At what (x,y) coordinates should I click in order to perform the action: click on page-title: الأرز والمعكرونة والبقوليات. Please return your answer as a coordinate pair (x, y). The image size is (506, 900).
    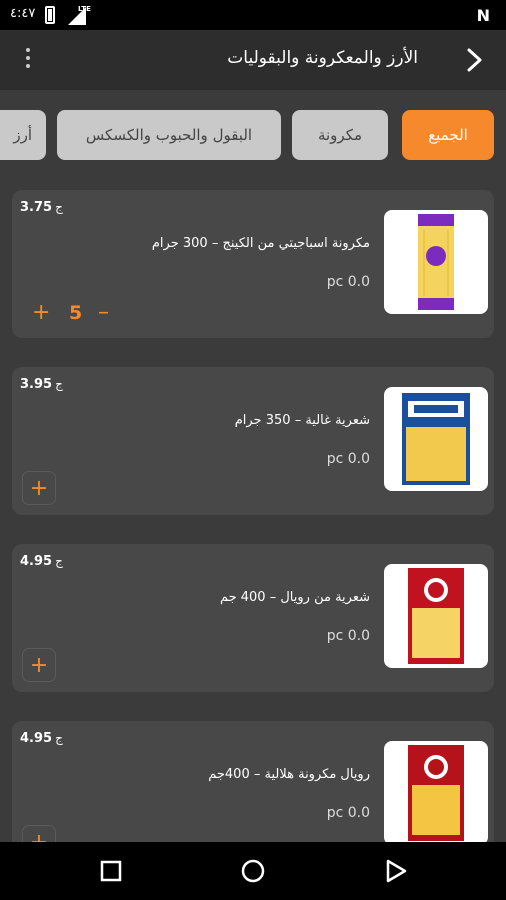
    Looking at the image, I should click on (322, 58).